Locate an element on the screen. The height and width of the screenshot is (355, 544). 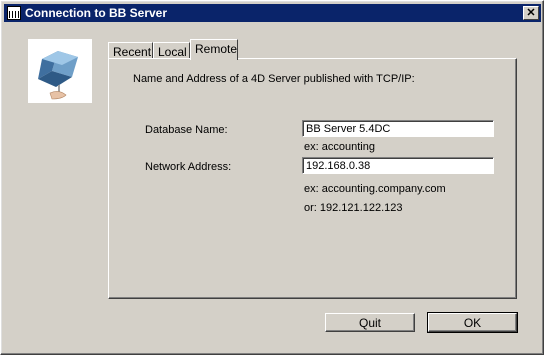
network-address-label: Network Address: is located at coordinates (188, 167).